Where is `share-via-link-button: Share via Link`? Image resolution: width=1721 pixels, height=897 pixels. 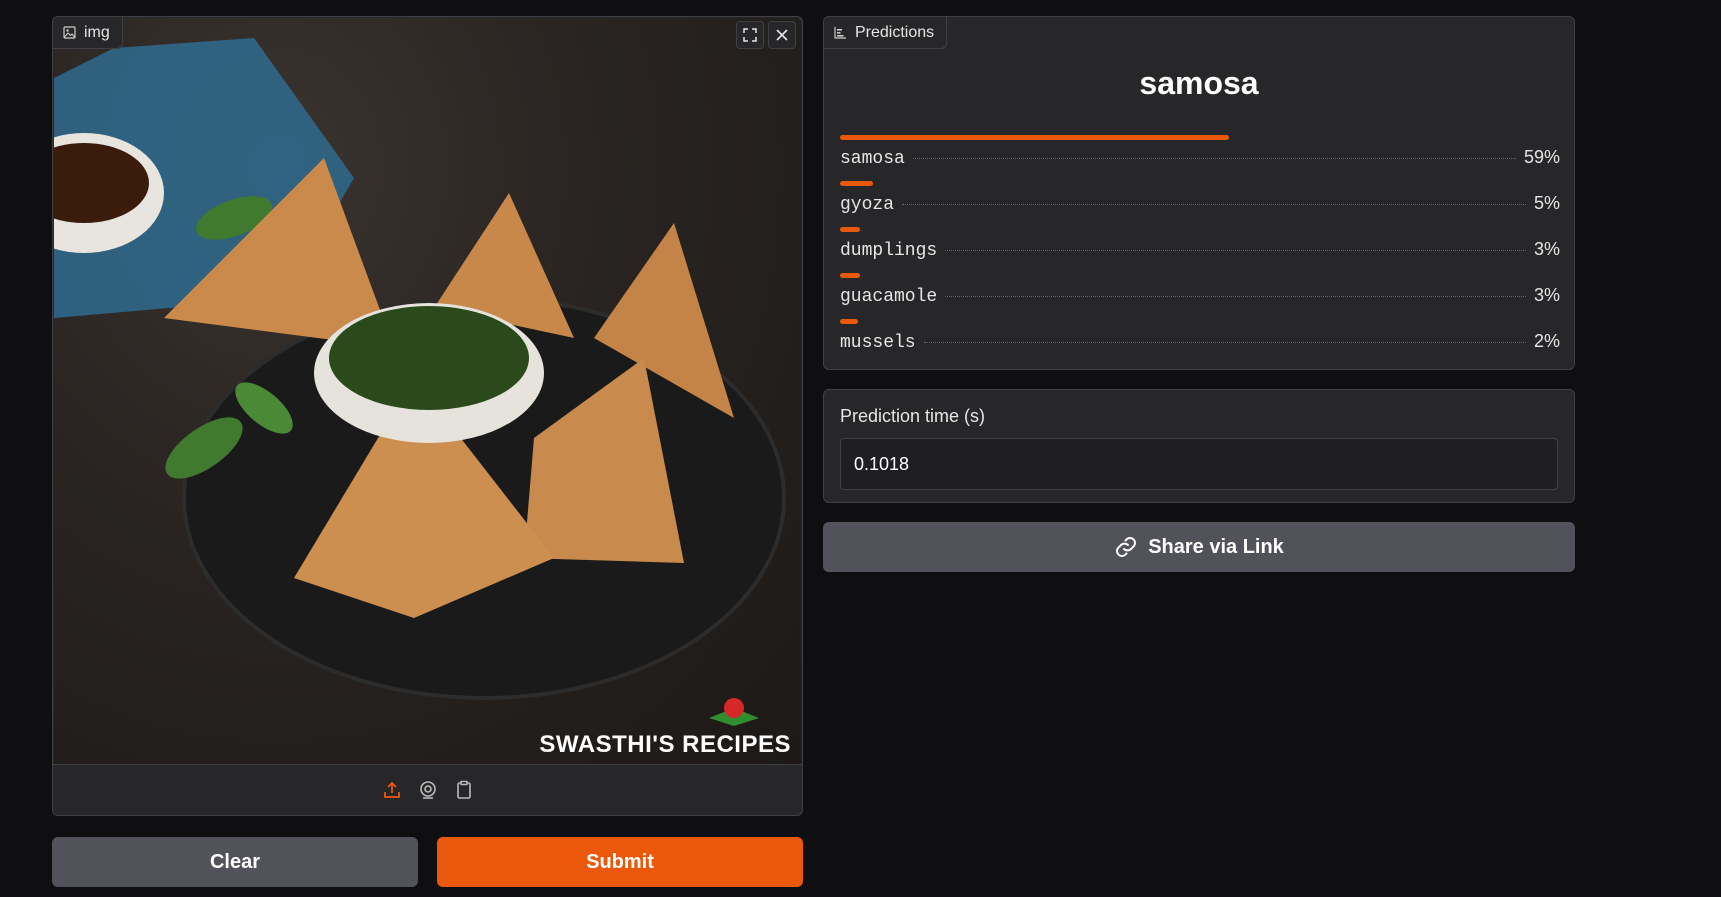 share-via-link-button: Share via Link is located at coordinates (1199, 547).